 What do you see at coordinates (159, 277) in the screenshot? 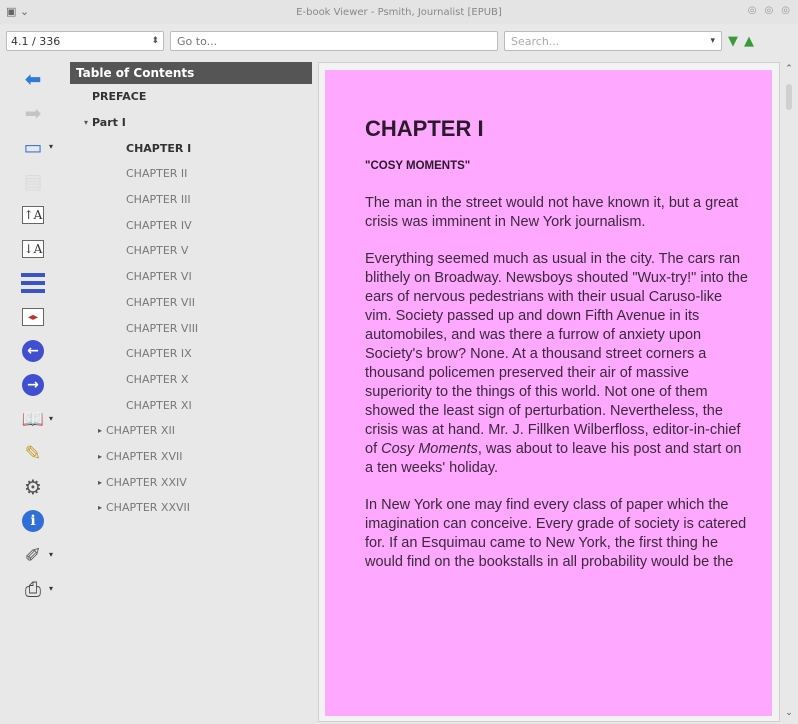
I see `toc-item-label: CHAPTER VI` at bounding box center [159, 277].